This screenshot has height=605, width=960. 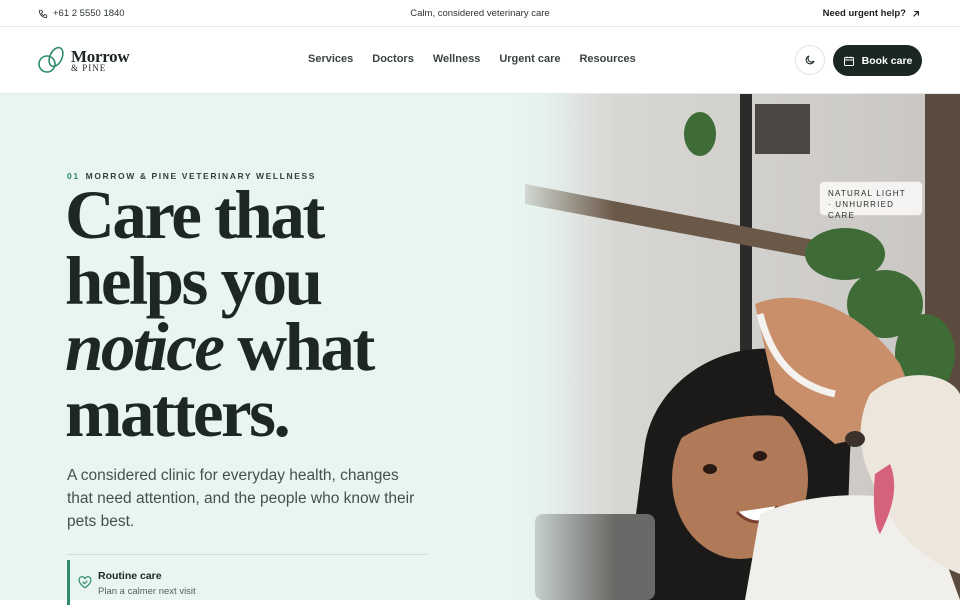 I want to click on headline-line-3-rest: what, so click(x=298, y=347).